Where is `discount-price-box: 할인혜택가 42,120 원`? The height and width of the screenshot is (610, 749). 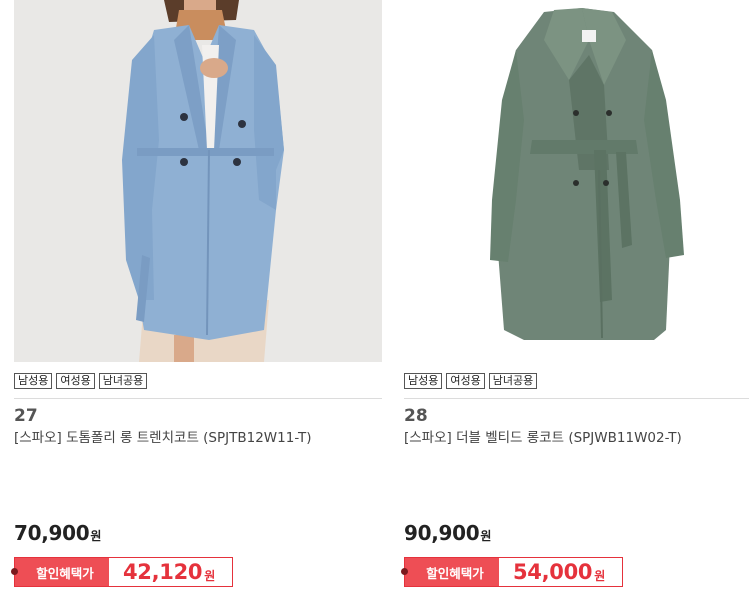
discount-price-box: 할인혜택가 42,120 원 is located at coordinates (122, 572).